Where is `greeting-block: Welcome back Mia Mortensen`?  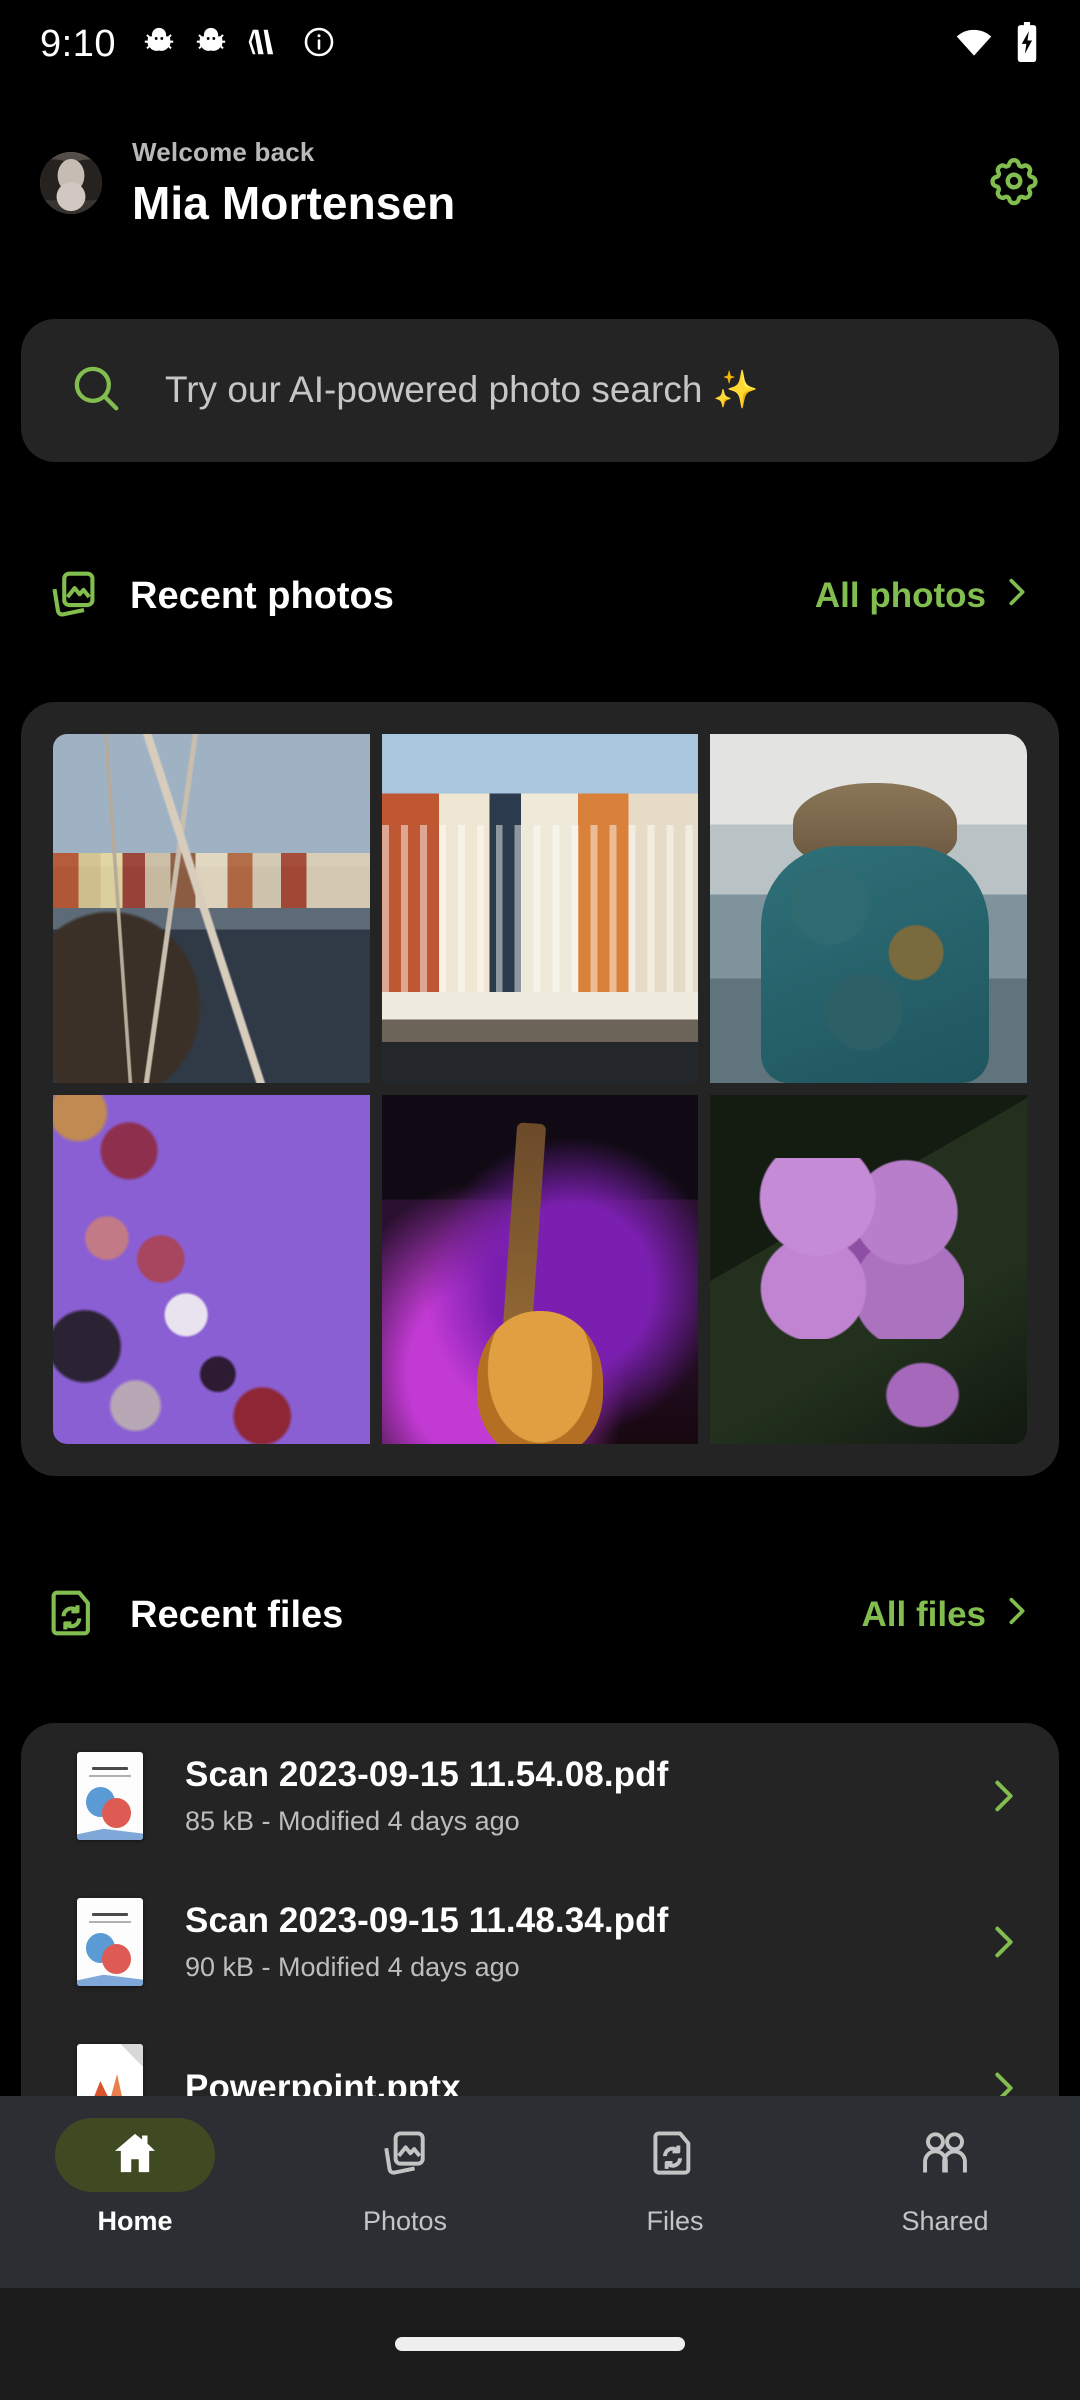
greeting-block: Welcome back Mia Mortensen is located at coordinates (293, 183).